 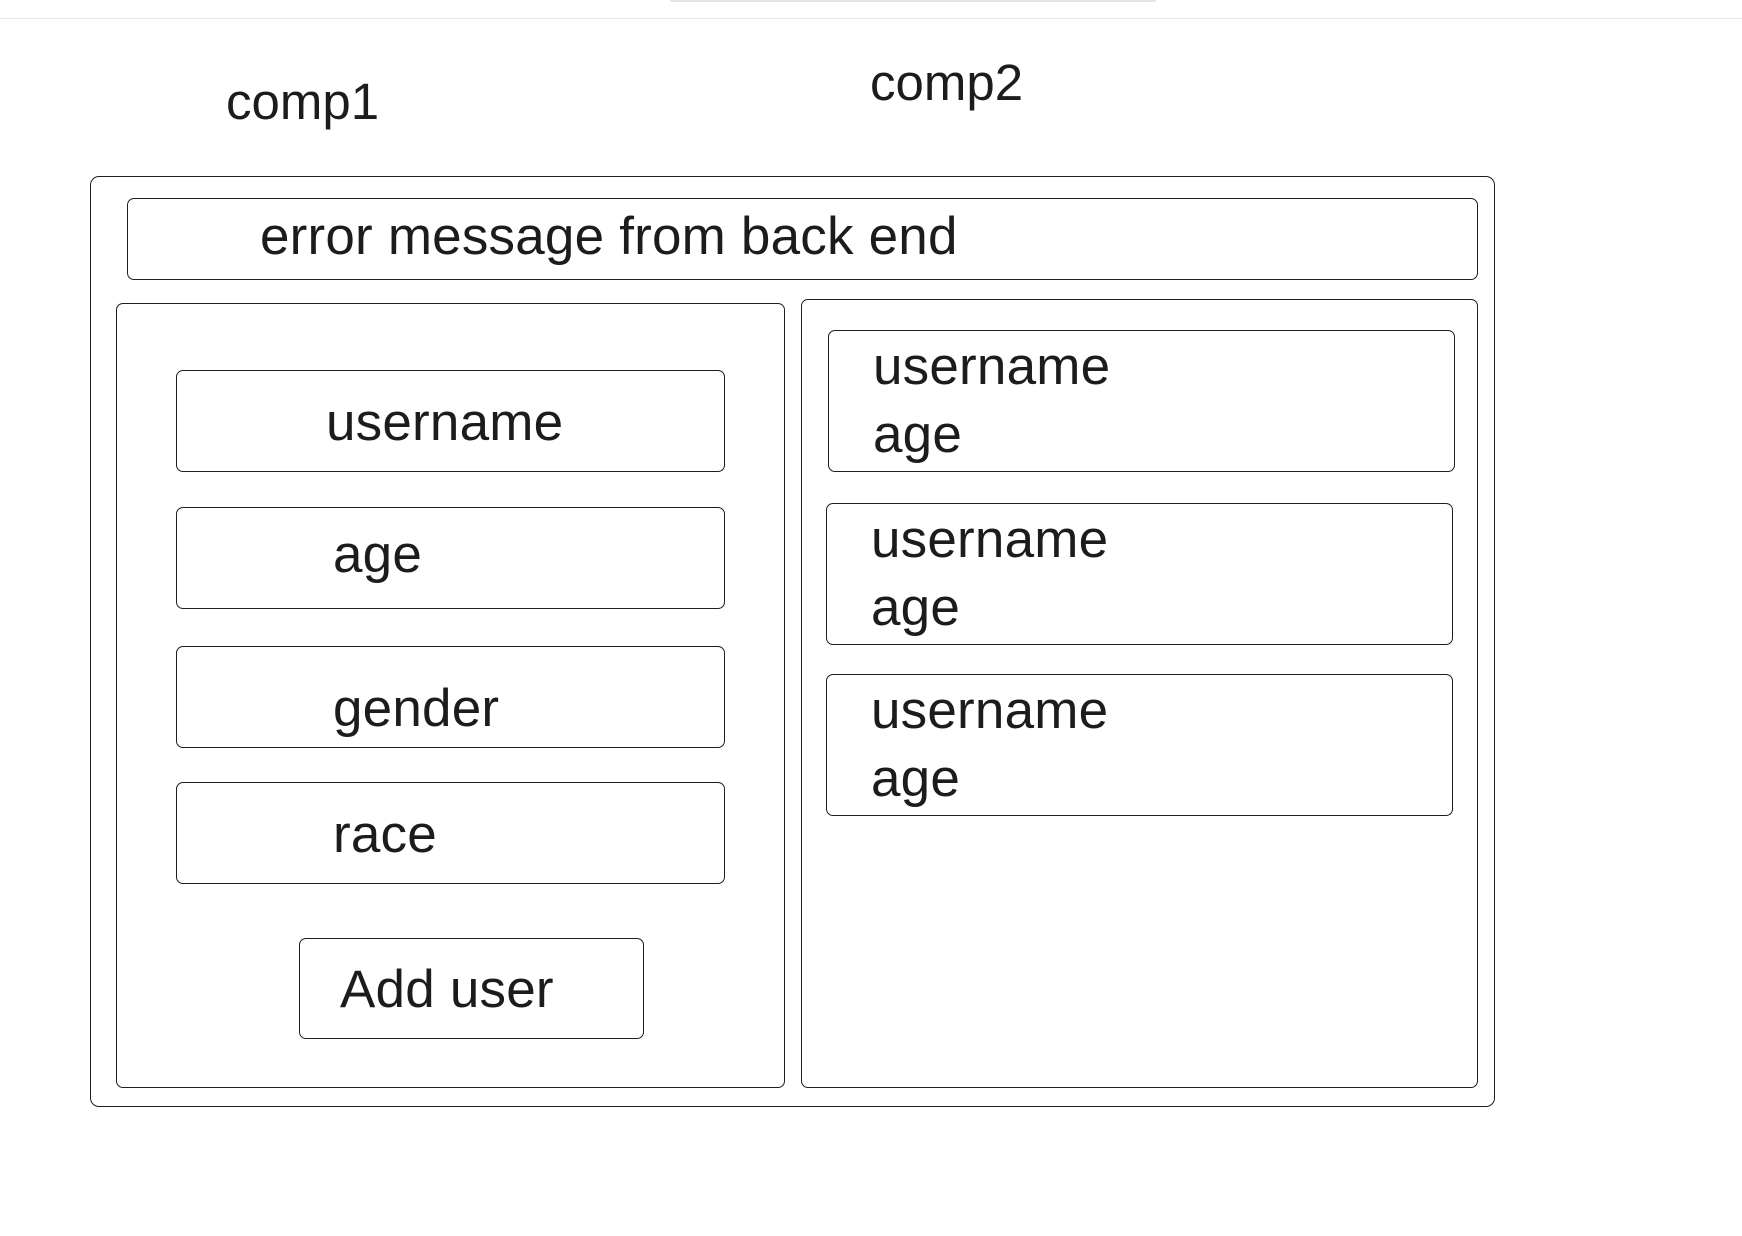 What do you see at coordinates (609, 236) in the screenshot?
I see `error-message-text: error message from back end` at bounding box center [609, 236].